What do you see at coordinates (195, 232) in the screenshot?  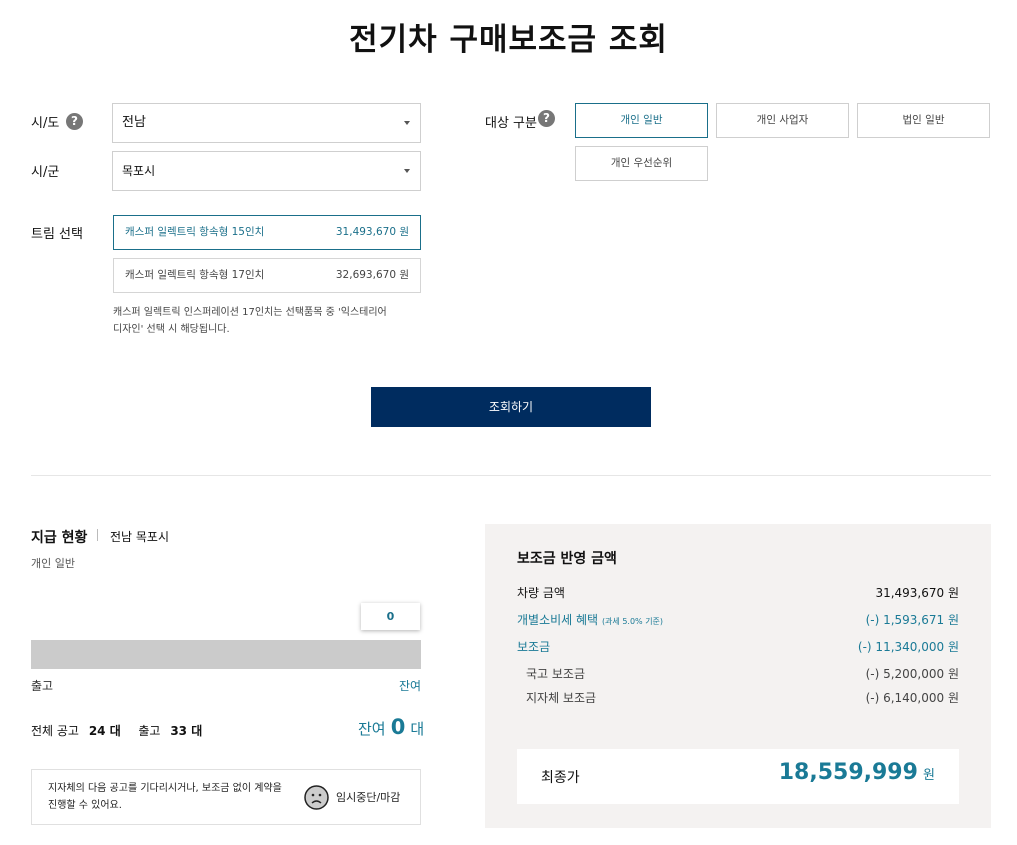 I see `trim-name: 캐스퍼 일렉트릭 항속형 15인치` at bounding box center [195, 232].